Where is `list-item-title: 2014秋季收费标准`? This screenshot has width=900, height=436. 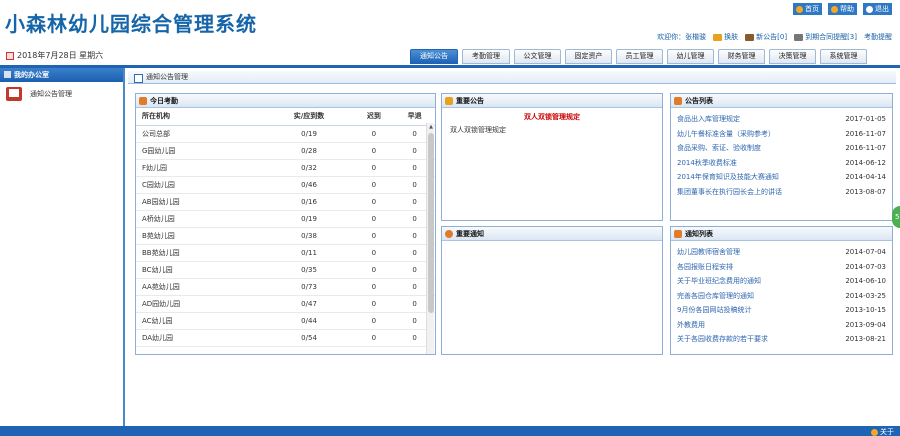
list-item-title: 2014秋季收费标准 is located at coordinates (707, 163).